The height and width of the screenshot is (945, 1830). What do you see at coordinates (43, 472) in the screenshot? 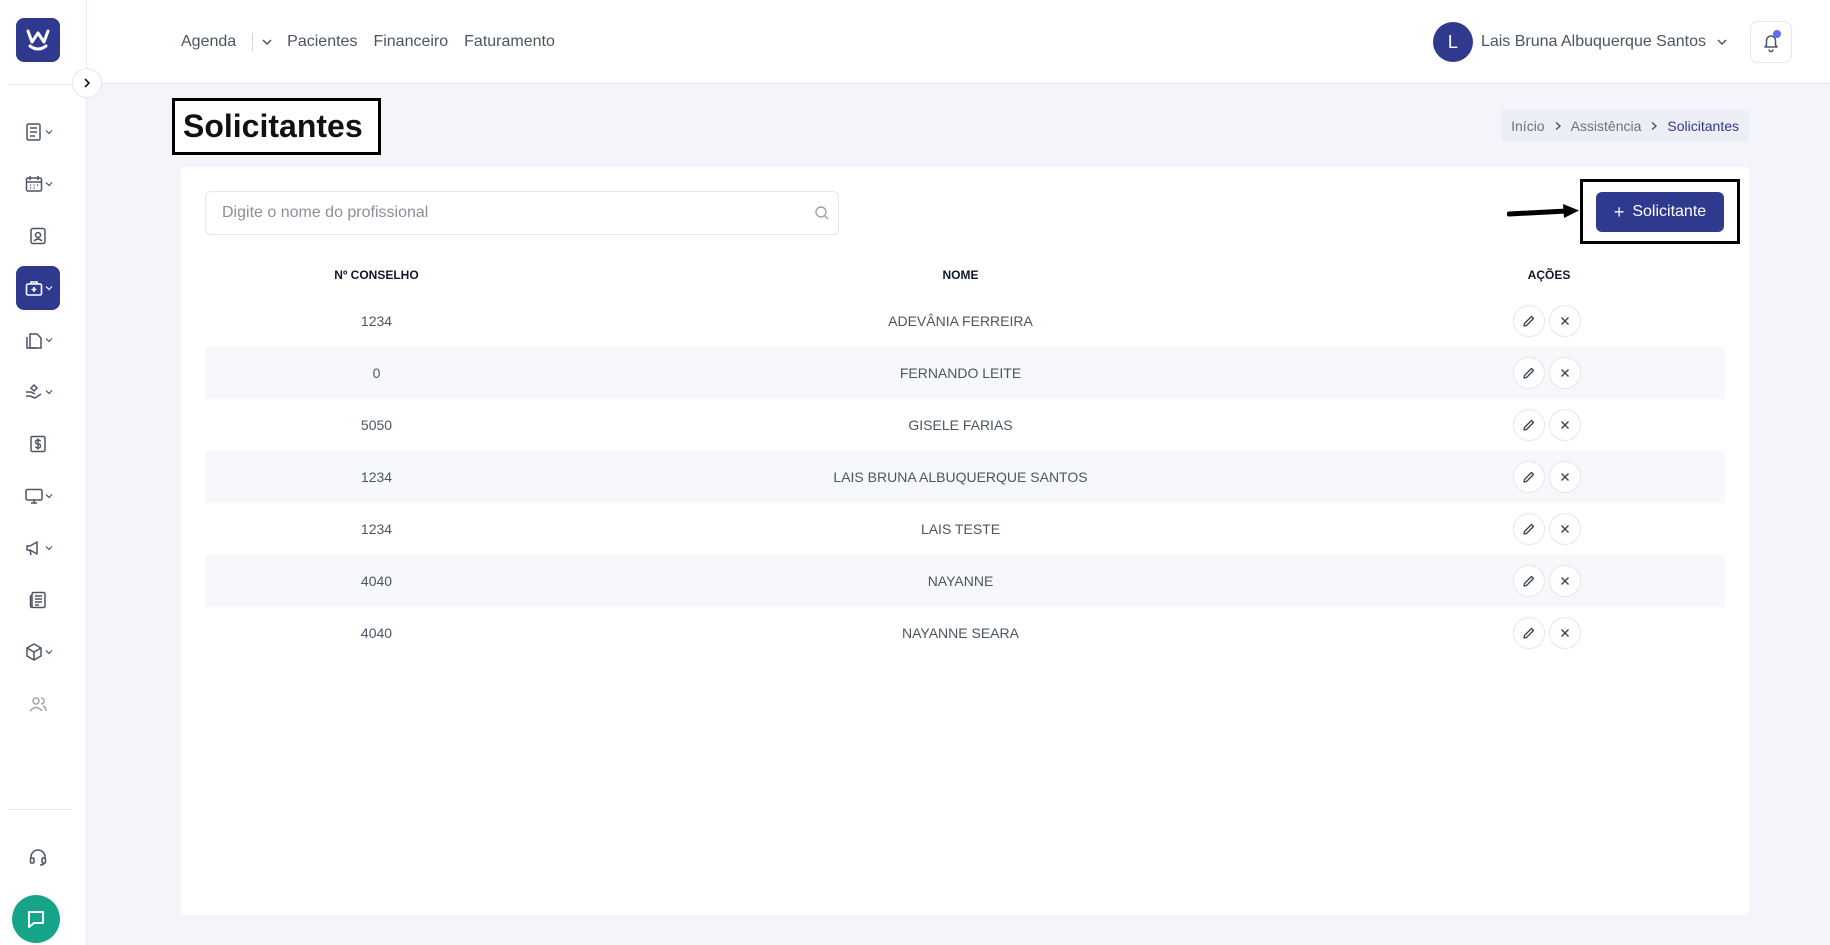
I see `sidebar` at bounding box center [43, 472].